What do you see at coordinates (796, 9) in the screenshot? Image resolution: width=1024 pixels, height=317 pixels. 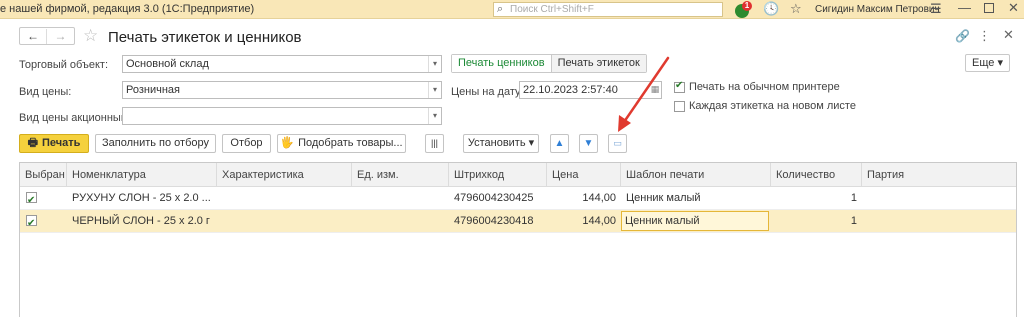 I see `favorites-icon: ☆` at bounding box center [796, 9].